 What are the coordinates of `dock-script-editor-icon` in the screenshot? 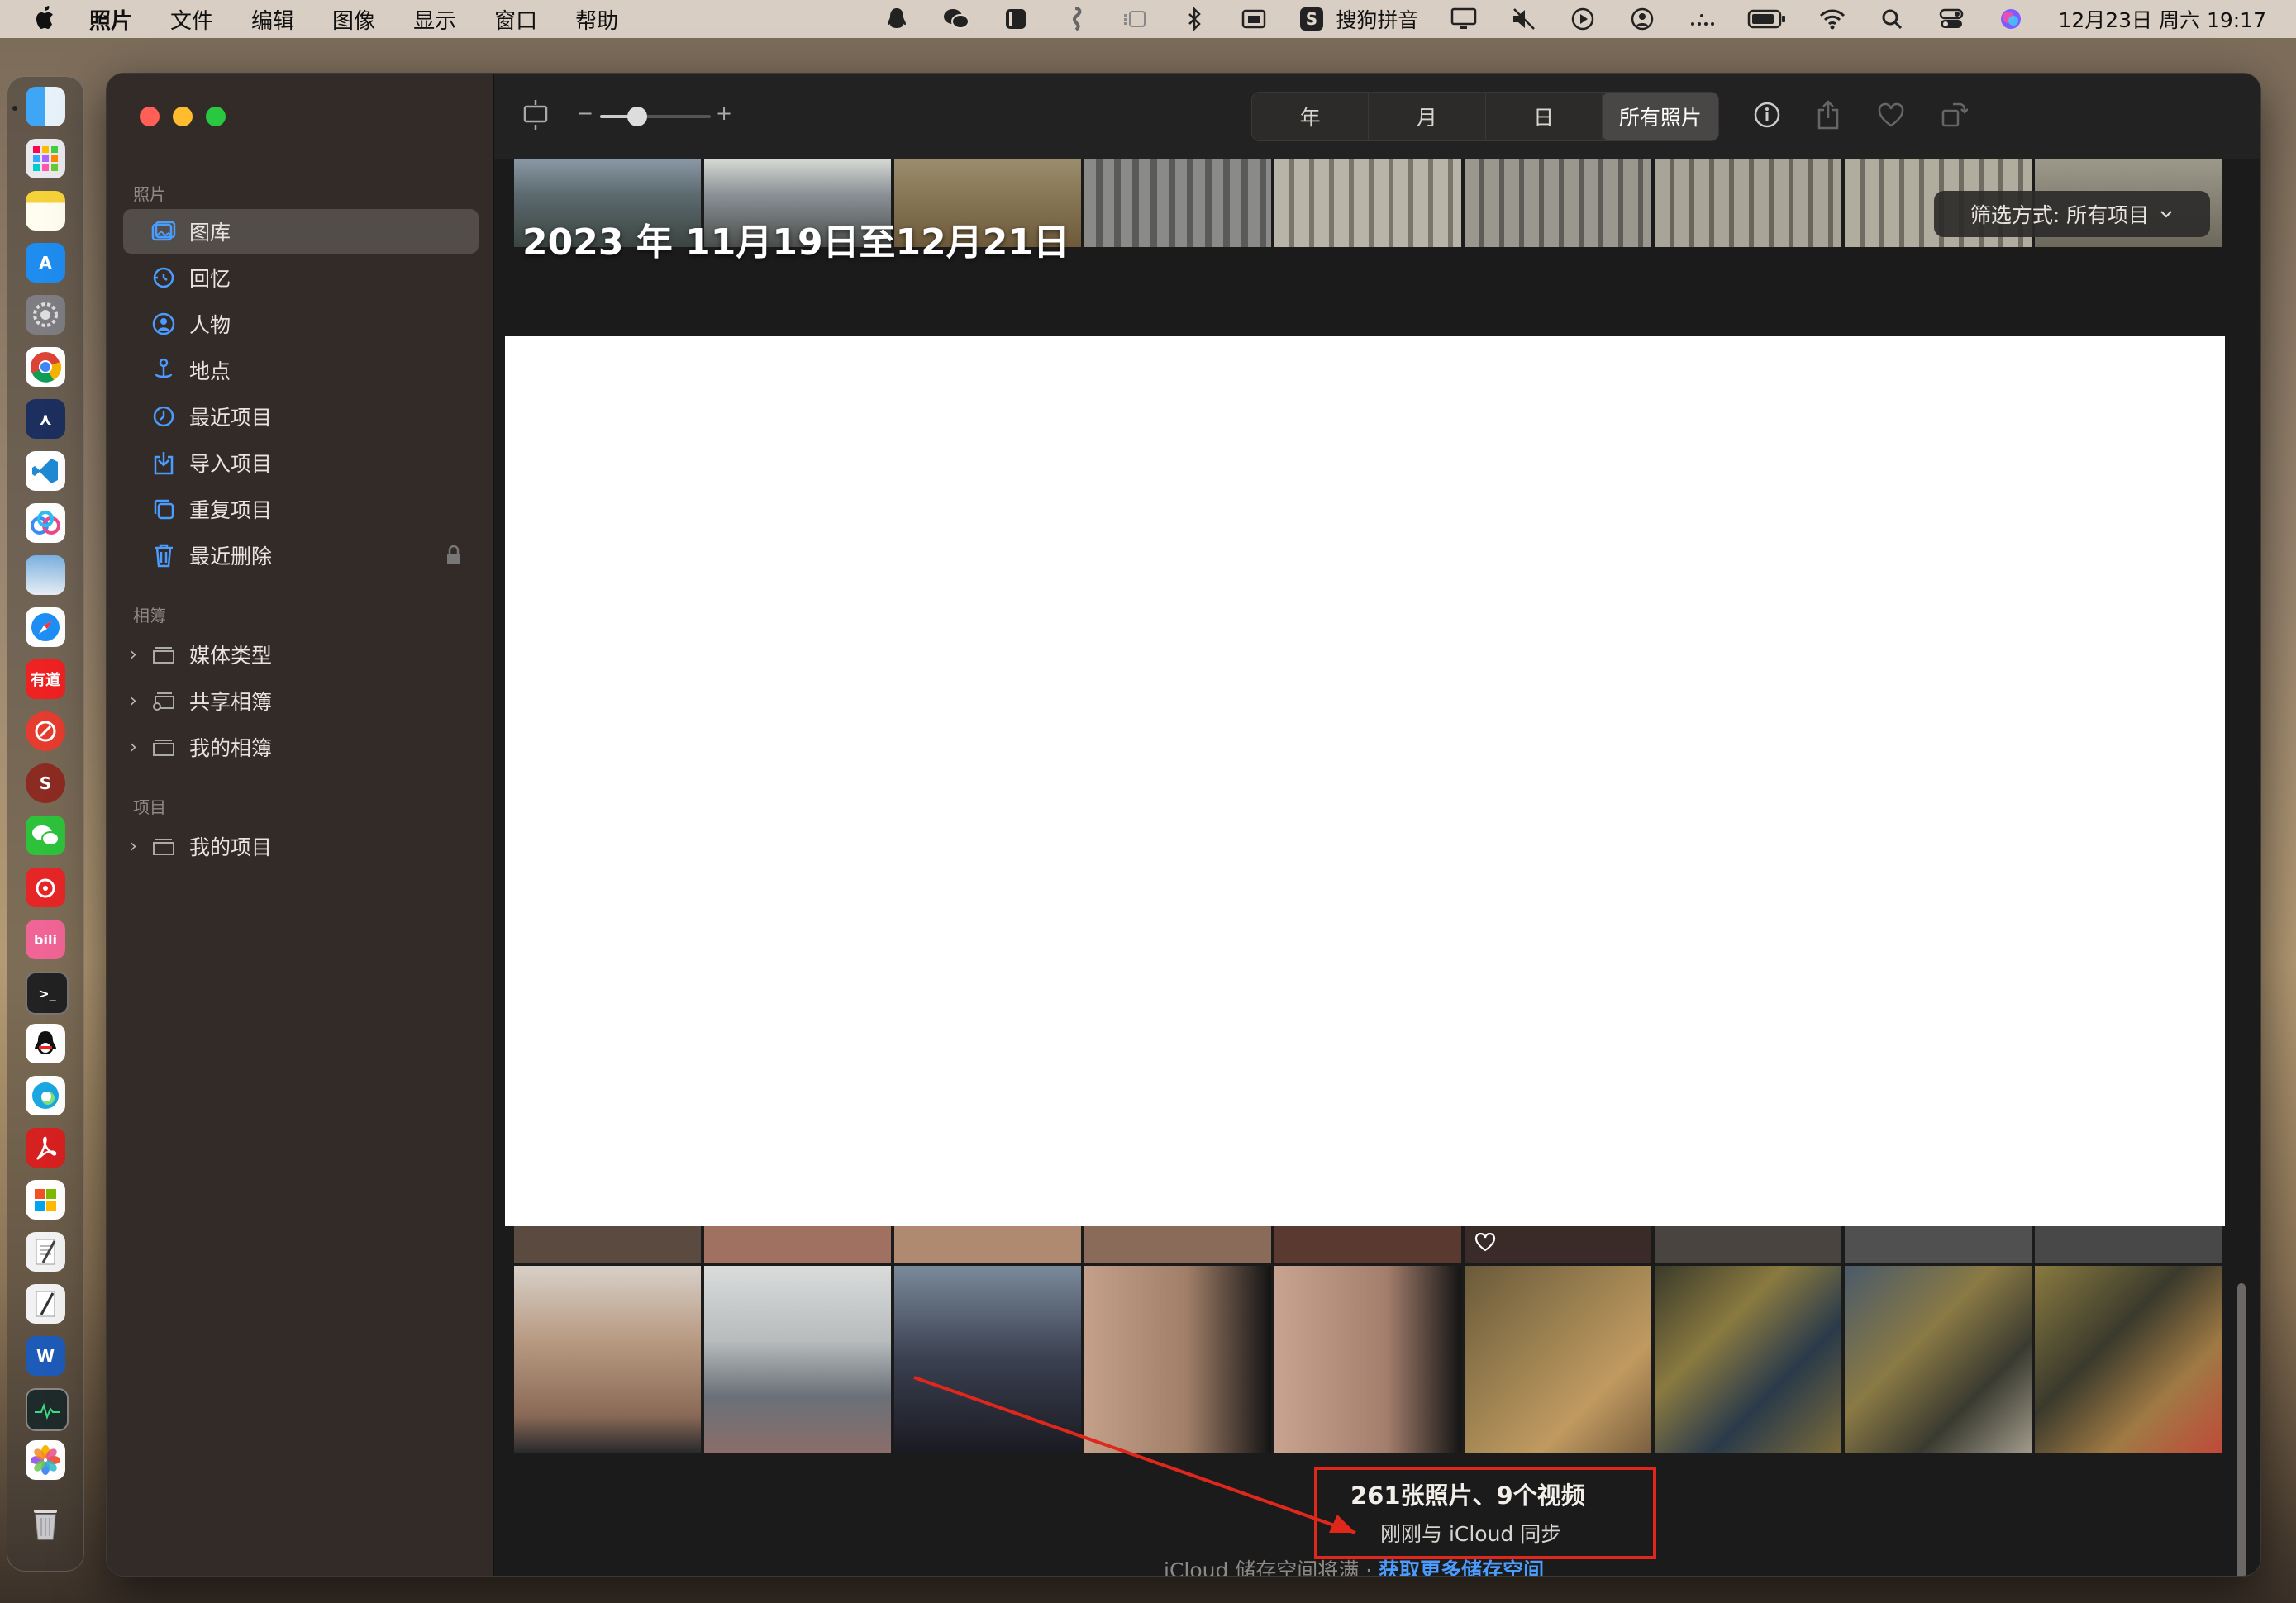 It's located at (45, 1304).